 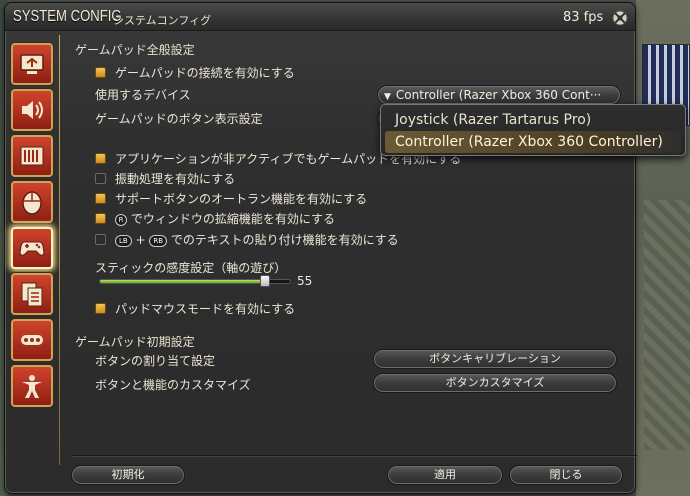 What do you see at coordinates (667, 325) in the screenshot?
I see `background-rug` at bounding box center [667, 325].